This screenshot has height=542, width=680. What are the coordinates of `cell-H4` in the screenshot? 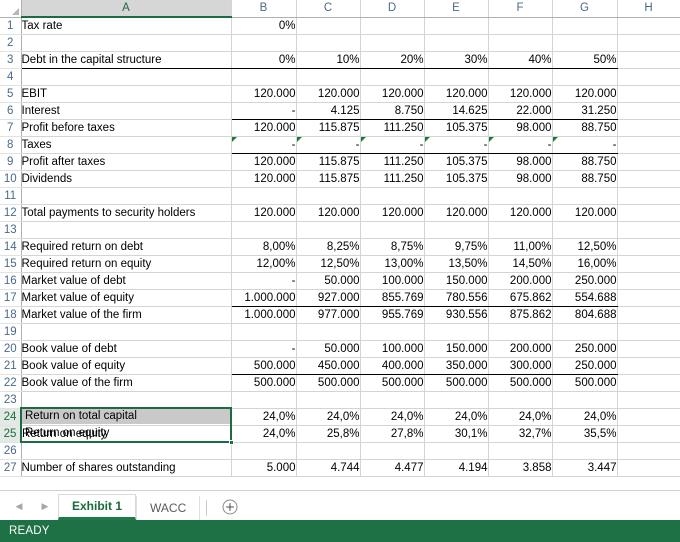 It's located at (648, 77).